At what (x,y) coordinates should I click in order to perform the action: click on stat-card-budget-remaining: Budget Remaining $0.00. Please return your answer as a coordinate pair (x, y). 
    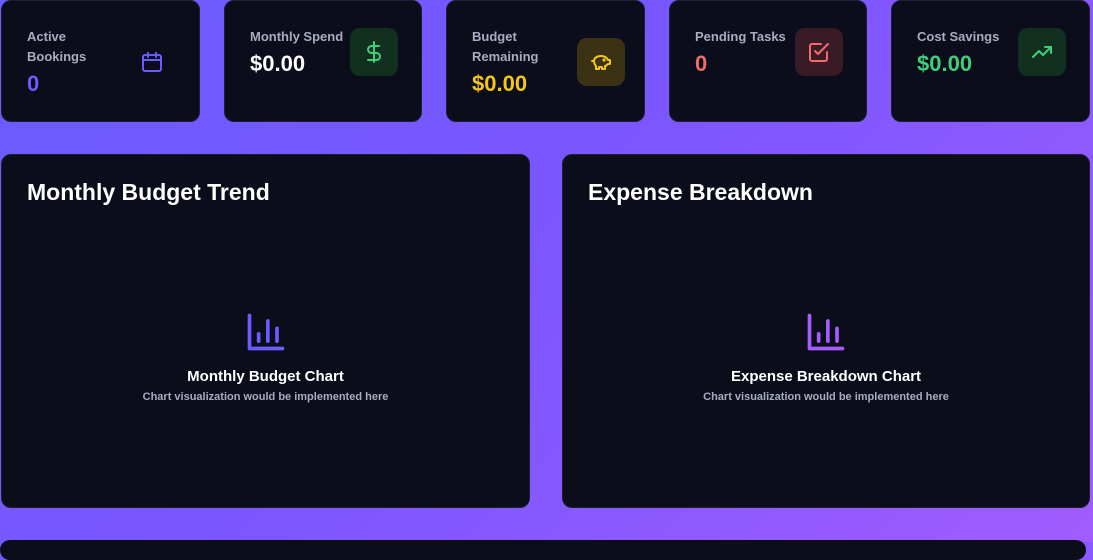
    Looking at the image, I should click on (545, 61).